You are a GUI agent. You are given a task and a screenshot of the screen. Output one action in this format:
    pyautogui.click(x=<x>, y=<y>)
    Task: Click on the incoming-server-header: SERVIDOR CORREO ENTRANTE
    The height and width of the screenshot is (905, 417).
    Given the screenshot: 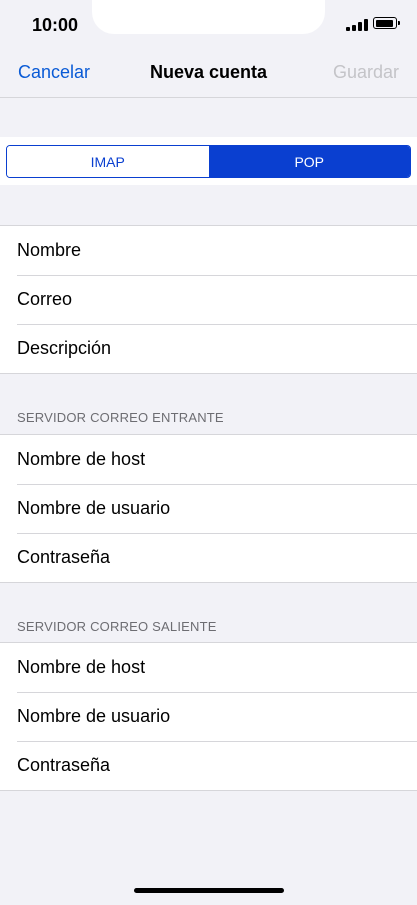 What is the action you would take?
    pyautogui.click(x=120, y=417)
    